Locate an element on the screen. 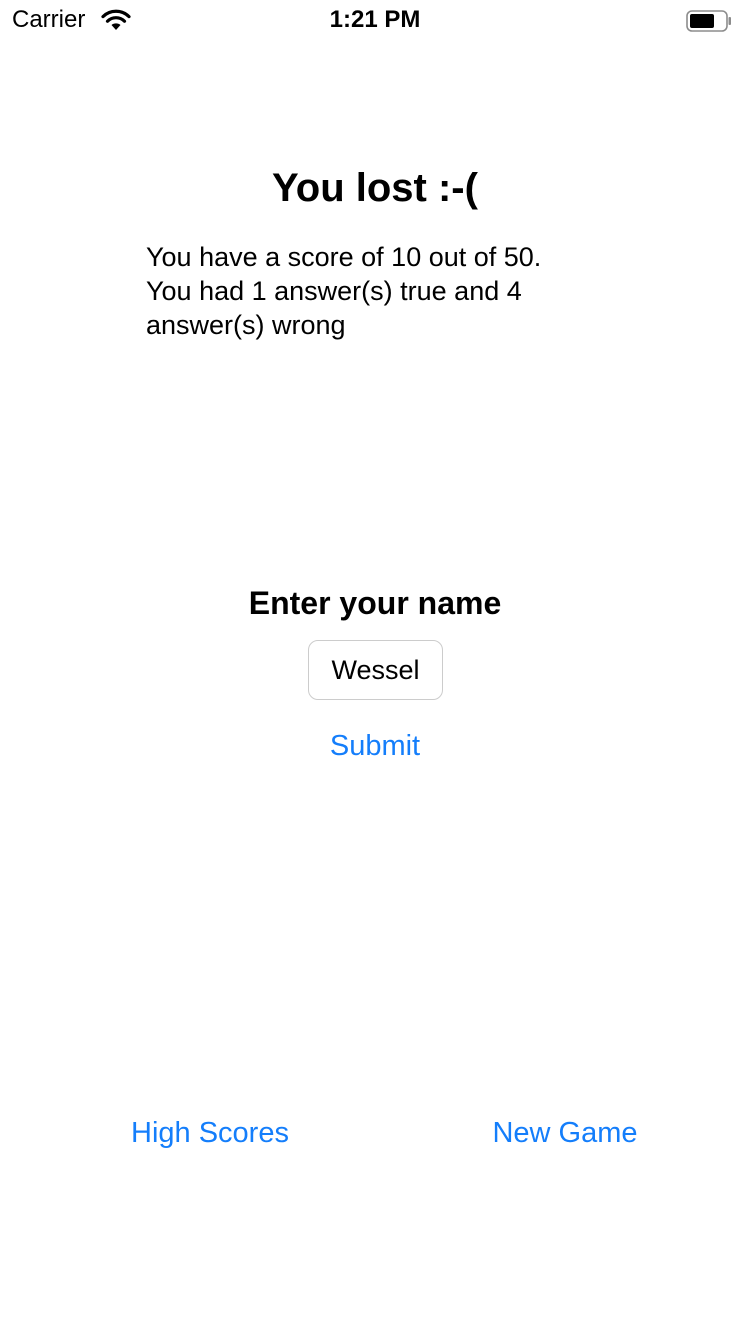 This screenshot has width=750, height=1334. result-title: You lost :-( is located at coordinates (375, 188).